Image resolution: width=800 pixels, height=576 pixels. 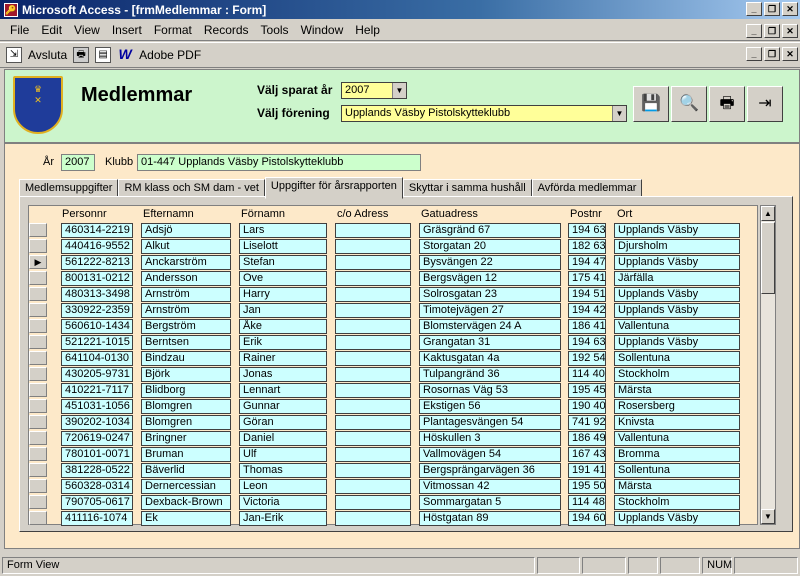 I want to click on cell-personnr: 780101-0071, so click(x=97, y=454).